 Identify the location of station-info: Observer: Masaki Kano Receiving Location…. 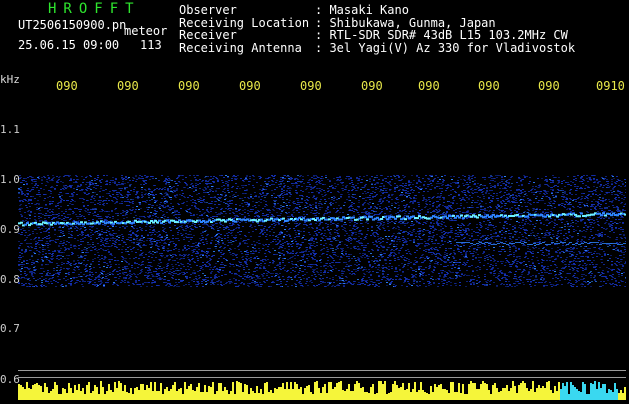
(377, 29).